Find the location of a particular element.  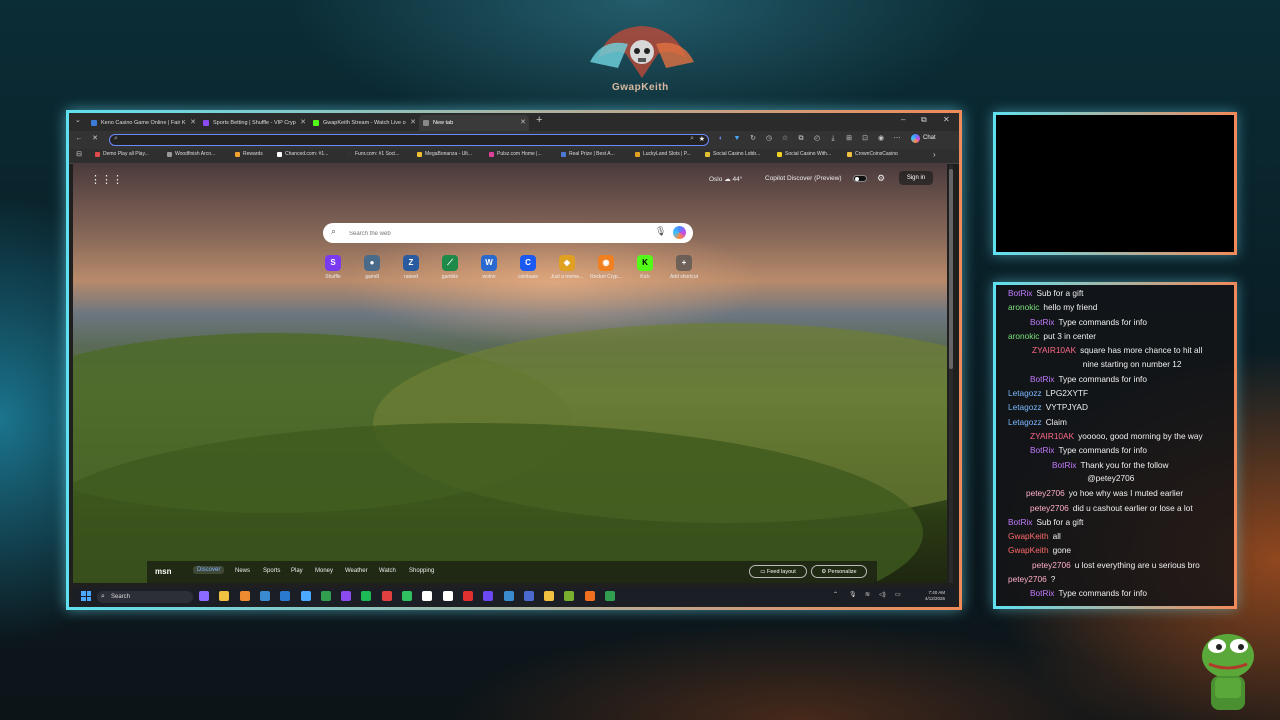

collections-icon: ⧉ is located at coordinates (801, 139).